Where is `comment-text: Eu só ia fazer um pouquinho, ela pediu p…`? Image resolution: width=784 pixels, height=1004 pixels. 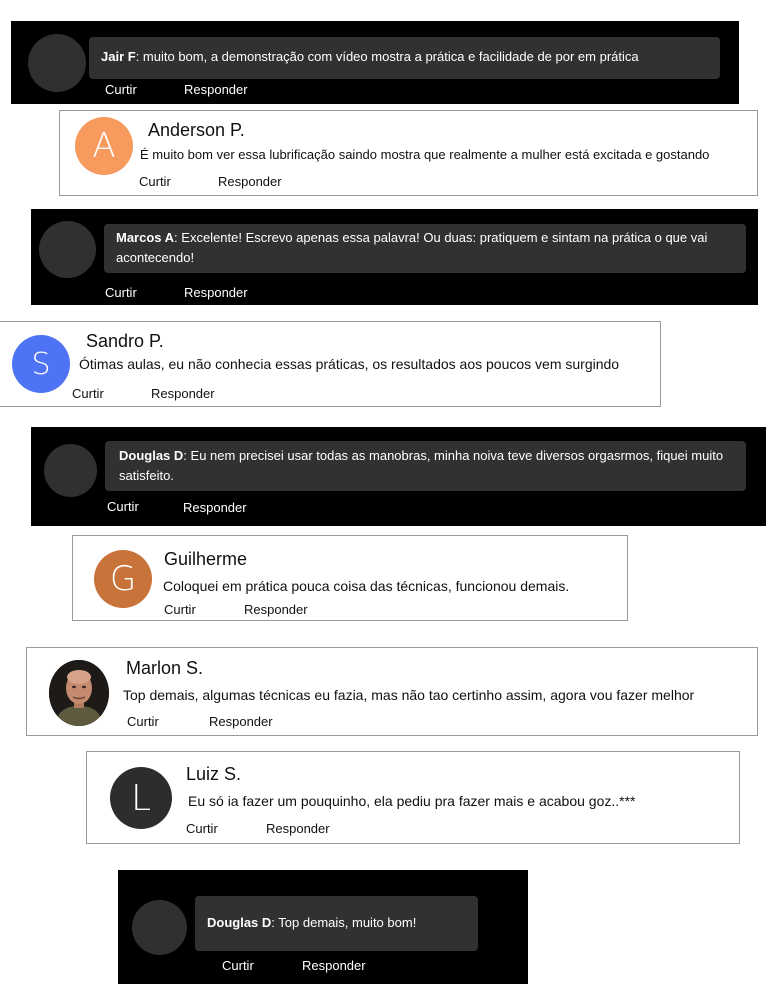 comment-text: Eu só ia fazer um pouquinho, ela pediu p… is located at coordinates (412, 801).